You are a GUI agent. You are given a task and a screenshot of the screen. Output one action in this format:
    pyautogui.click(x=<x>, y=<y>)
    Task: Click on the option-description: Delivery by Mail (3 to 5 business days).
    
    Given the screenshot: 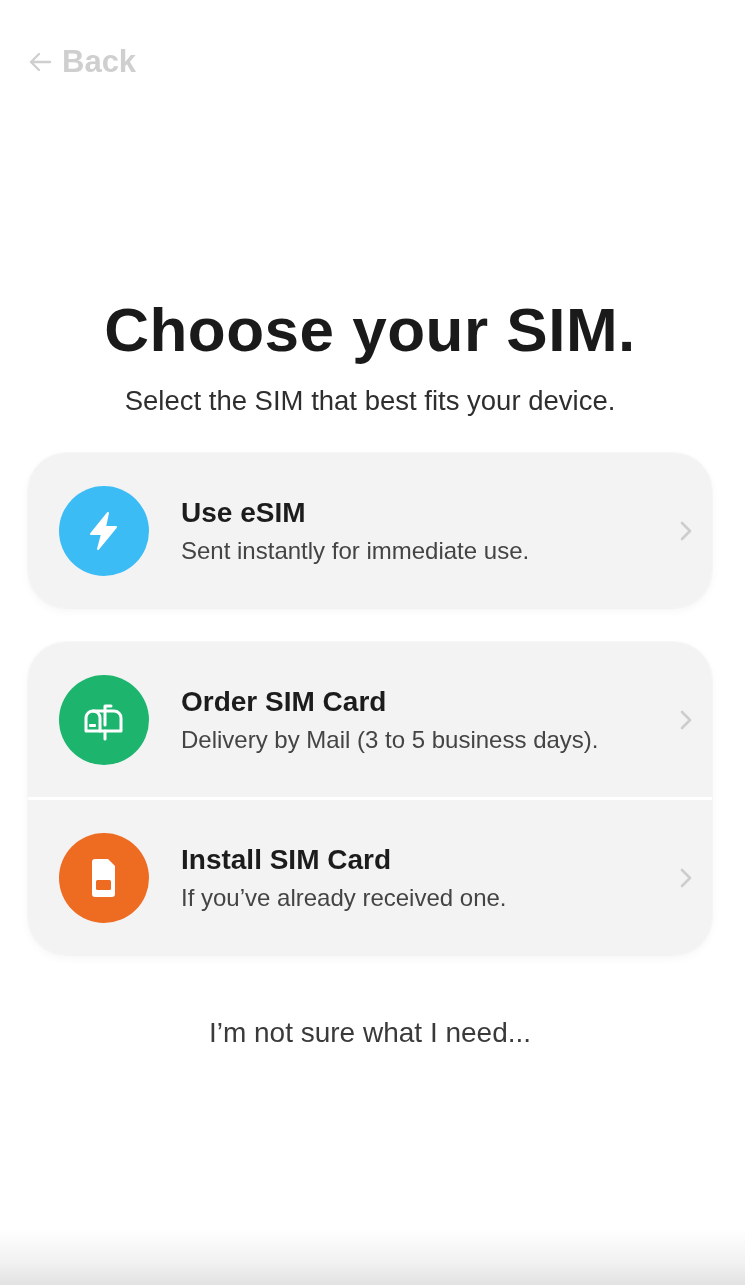 What is the action you would take?
    pyautogui.click(x=390, y=739)
    